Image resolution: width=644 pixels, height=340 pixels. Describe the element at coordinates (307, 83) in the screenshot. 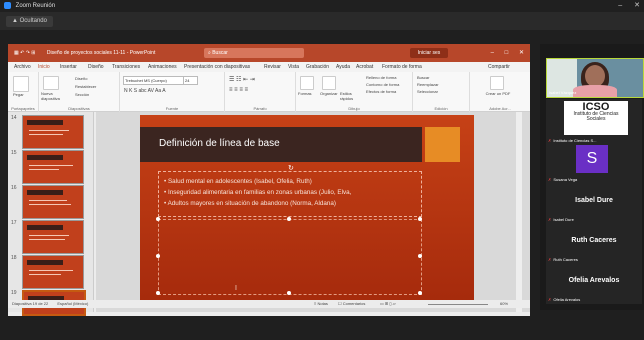

I see `shapes-icon` at that location.